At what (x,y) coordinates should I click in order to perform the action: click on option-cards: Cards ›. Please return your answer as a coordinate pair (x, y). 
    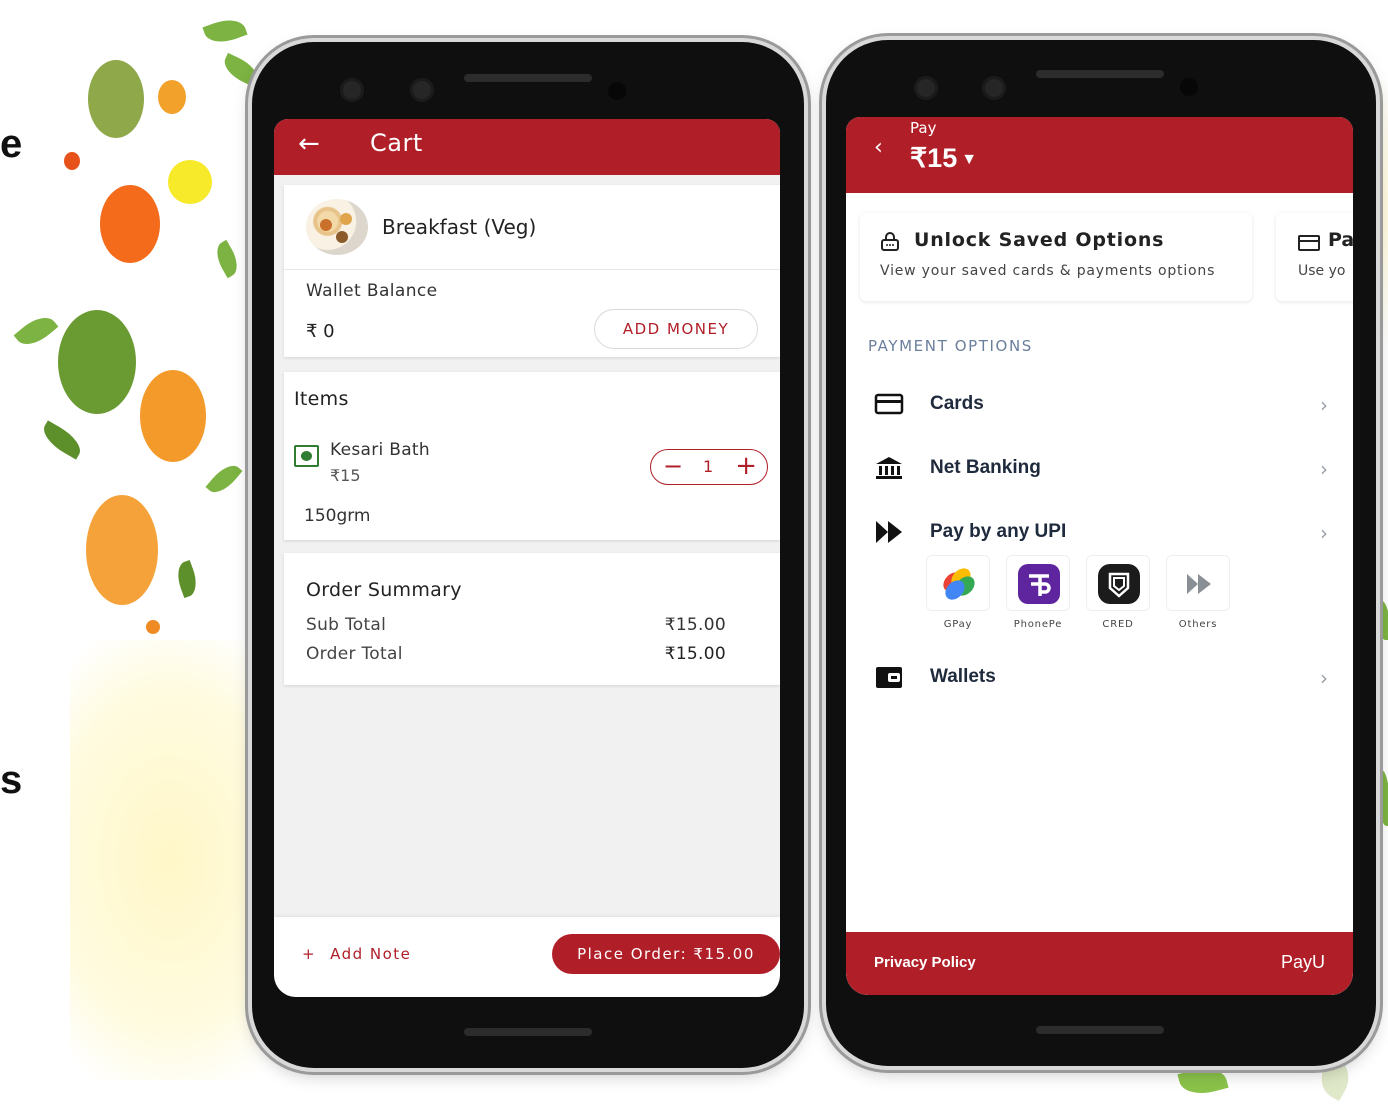
    Looking at the image, I should click on (1098, 405).